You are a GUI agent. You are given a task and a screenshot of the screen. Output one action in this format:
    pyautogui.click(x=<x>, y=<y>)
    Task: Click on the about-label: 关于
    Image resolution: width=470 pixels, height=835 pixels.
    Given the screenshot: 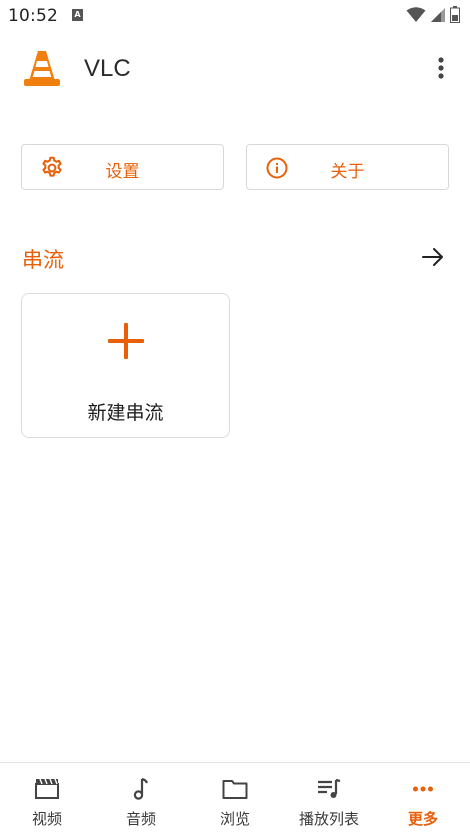 What is the action you would take?
    pyautogui.click(x=347, y=172)
    